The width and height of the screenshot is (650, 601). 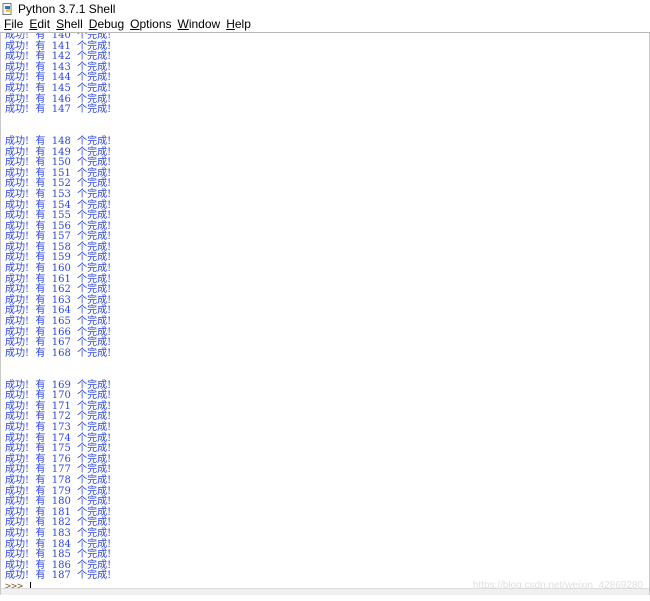 What do you see at coordinates (325, 591) in the screenshot?
I see `horizontal-scrollbar` at bounding box center [325, 591].